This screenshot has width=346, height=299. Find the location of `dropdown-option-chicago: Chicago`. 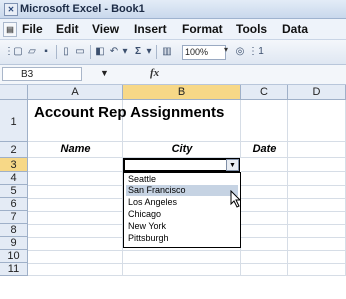

dropdown-option-chicago: Chicago is located at coordinates (182, 214).